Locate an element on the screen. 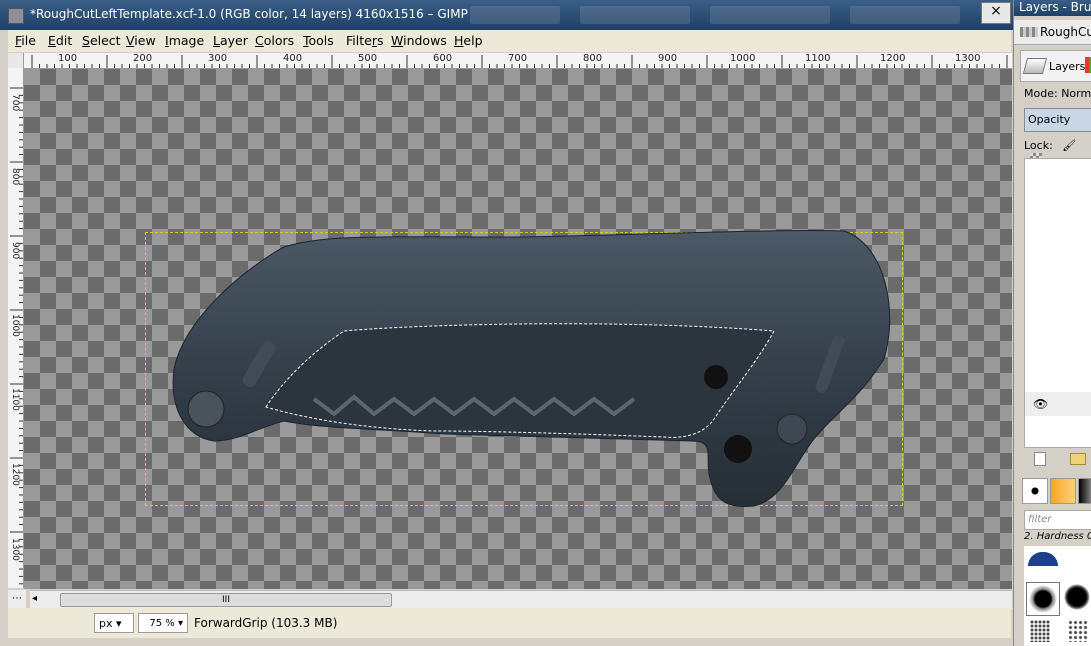 This screenshot has width=1091, height=646. ruler-top-label: 1300 is located at coordinates (968, 58).